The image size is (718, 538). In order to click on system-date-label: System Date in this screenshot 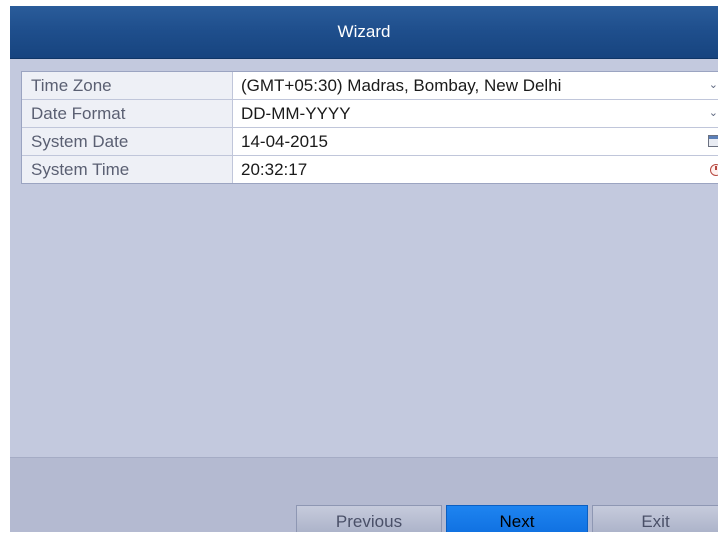, I will do `click(127, 141)`.